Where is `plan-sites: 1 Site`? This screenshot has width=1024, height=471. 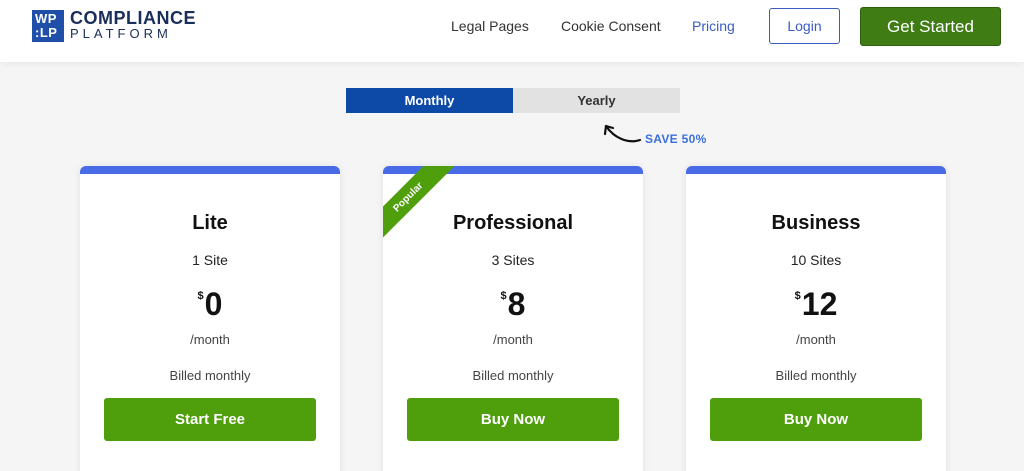
plan-sites: 1 Site is located at coordinates (210, 260).